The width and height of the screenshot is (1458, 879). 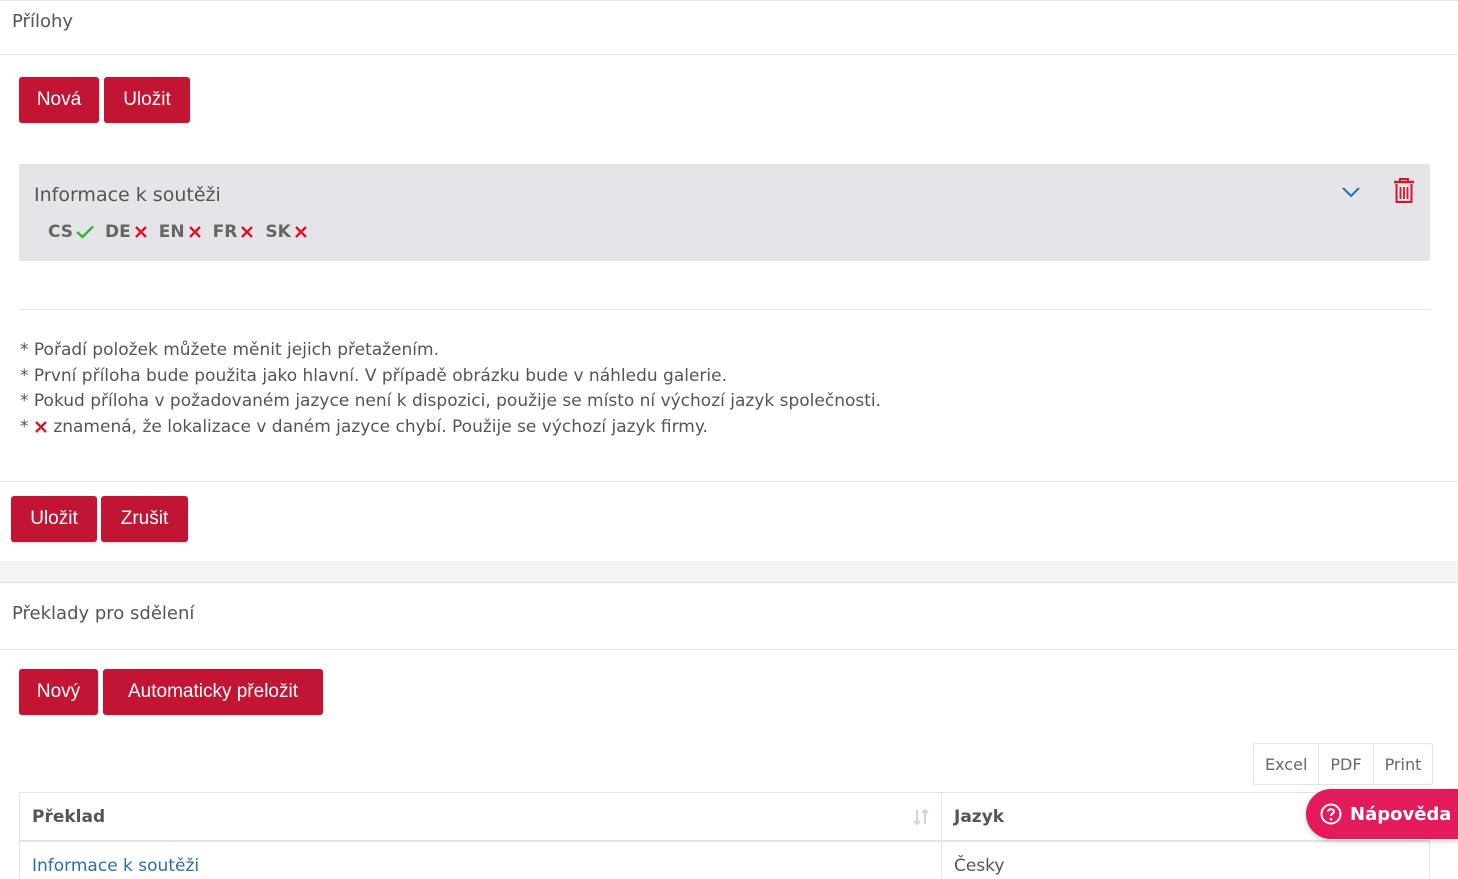 What do you see at coordinates (85, 232) in the screenshot?
I see `check-icon` at bounding box center [85, 232].